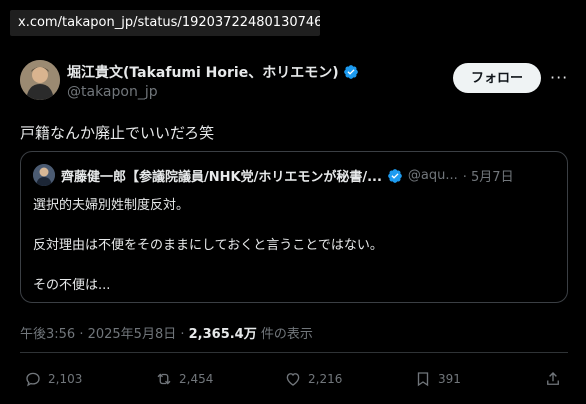  Describe the element at coordinates (112, 92) in the screenshot. I see `author-handle: @takapon_jp` at that location.